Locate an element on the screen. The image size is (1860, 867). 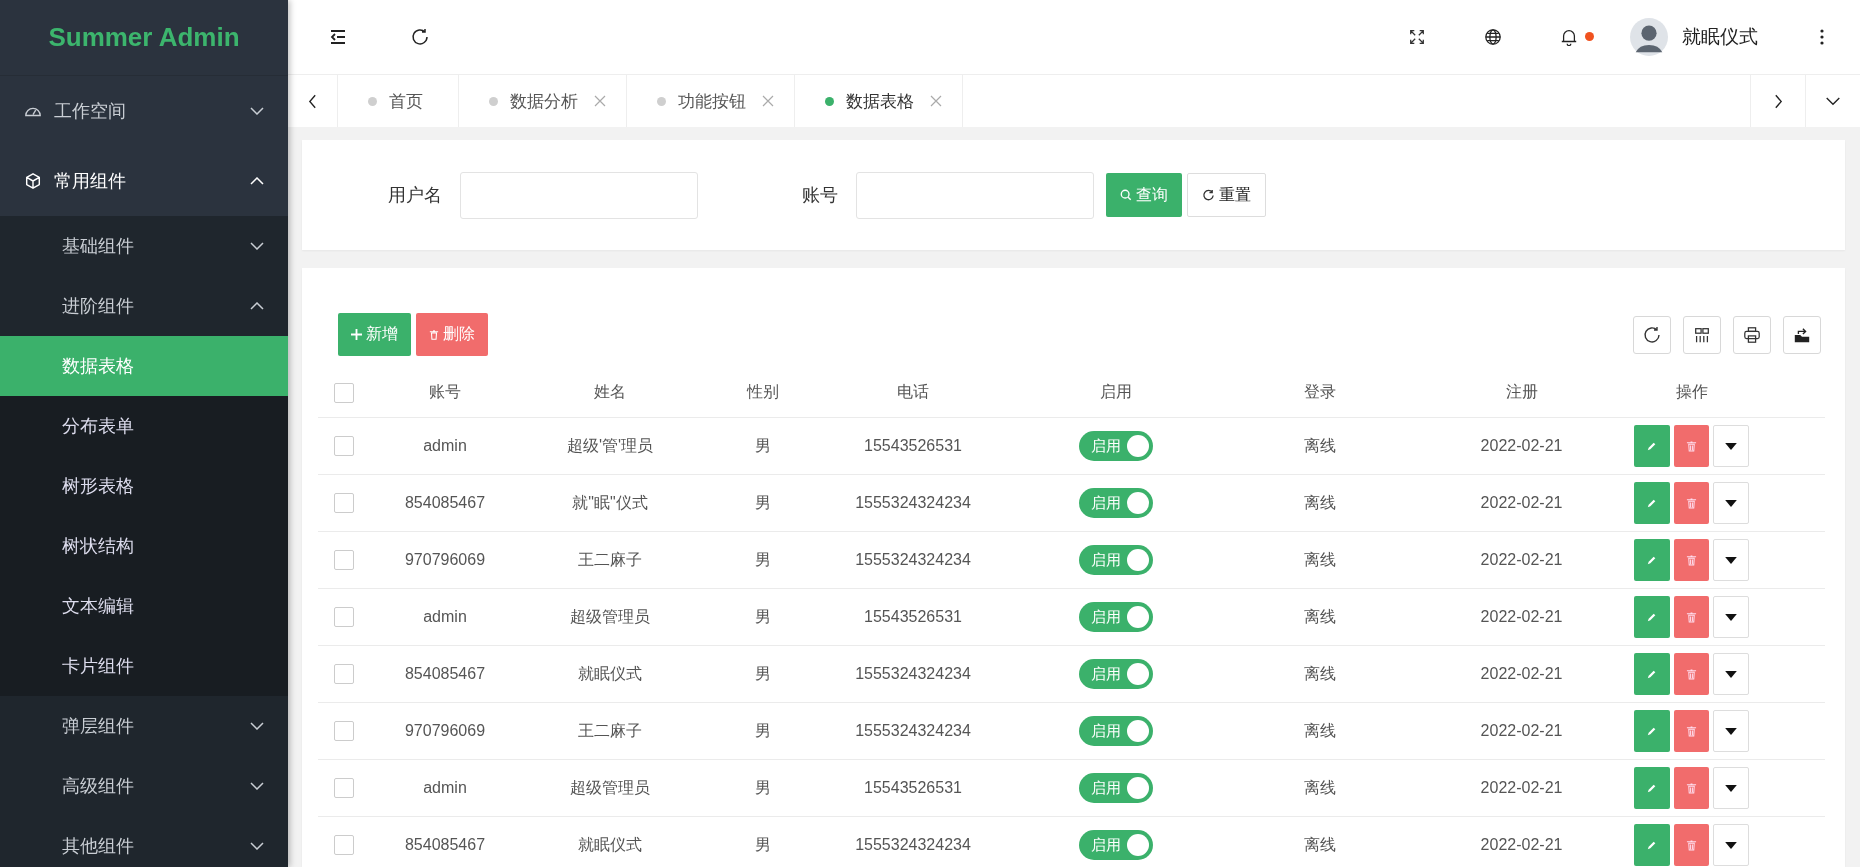
reset-button: 重置 is located at coordinates (1226, 195).